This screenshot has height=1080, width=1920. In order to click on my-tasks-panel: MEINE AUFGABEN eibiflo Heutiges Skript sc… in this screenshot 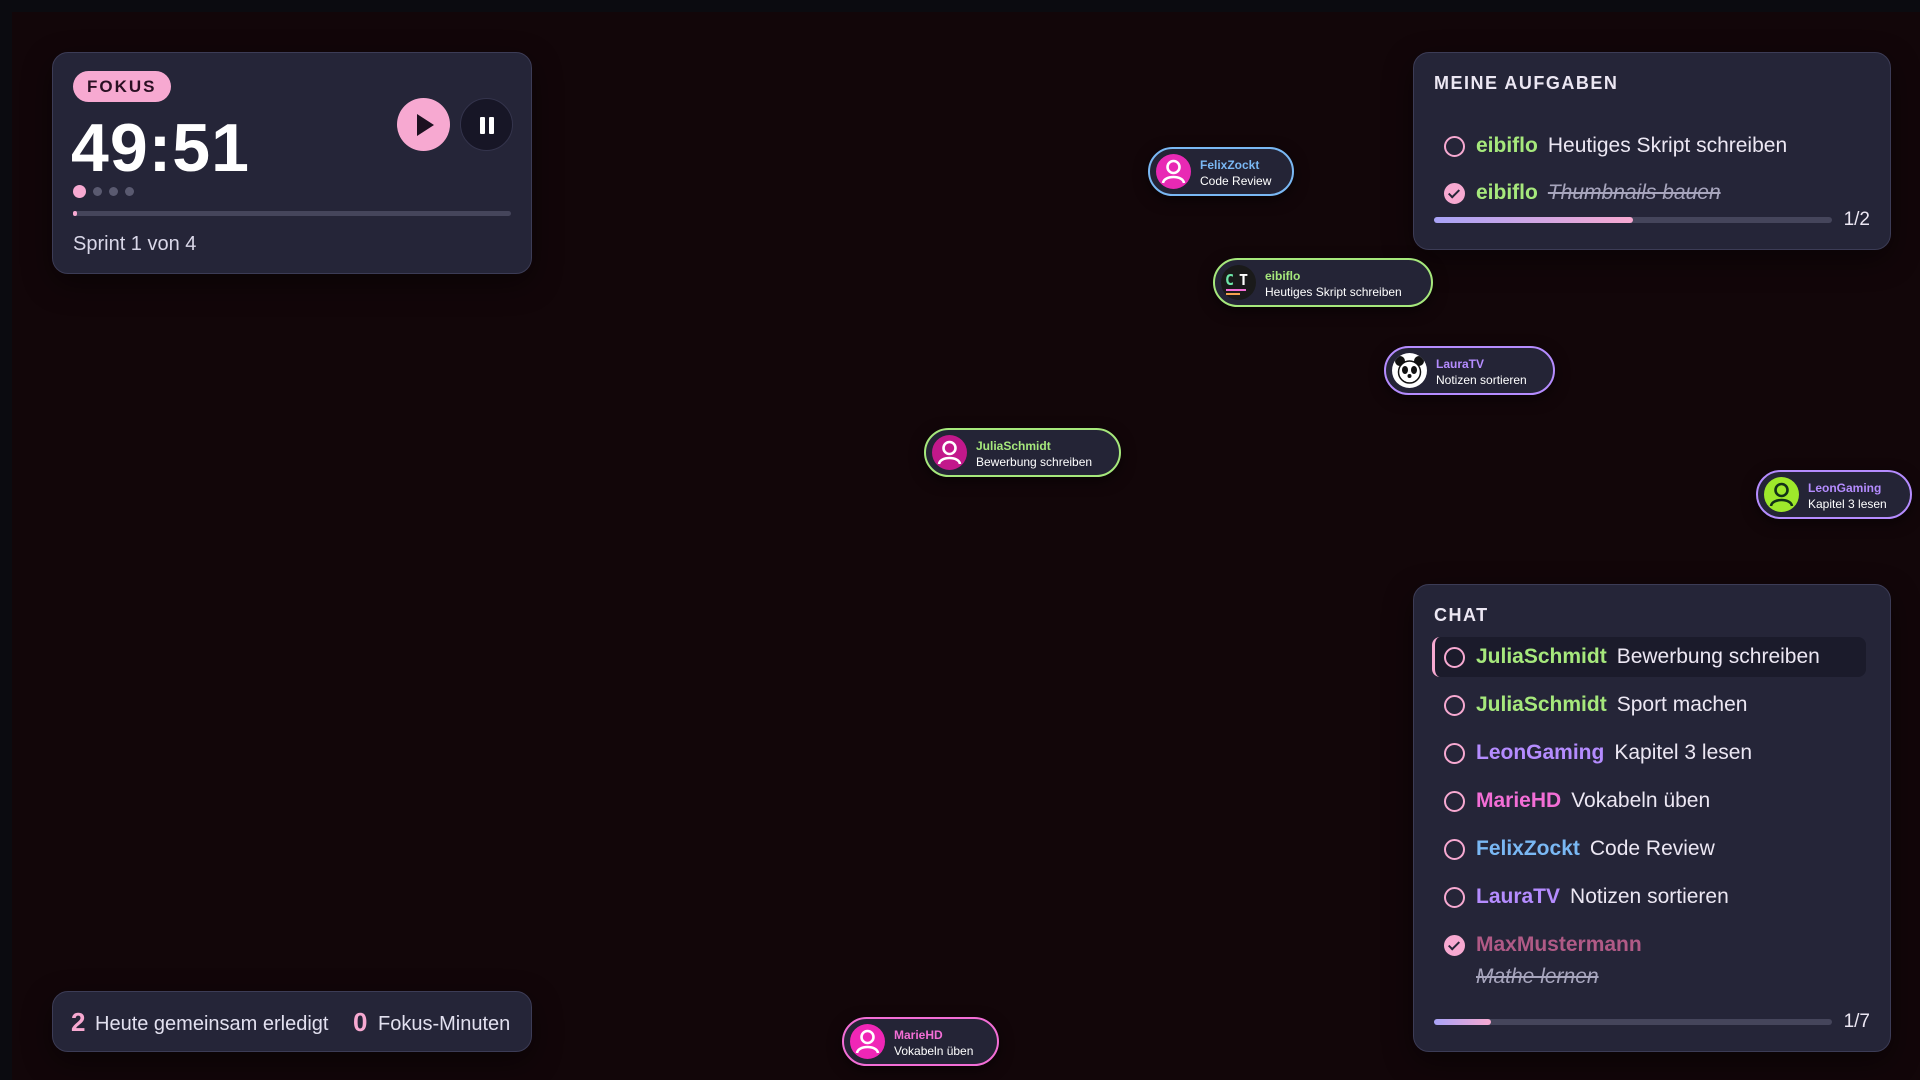, I will do `click(1652, 151)`.